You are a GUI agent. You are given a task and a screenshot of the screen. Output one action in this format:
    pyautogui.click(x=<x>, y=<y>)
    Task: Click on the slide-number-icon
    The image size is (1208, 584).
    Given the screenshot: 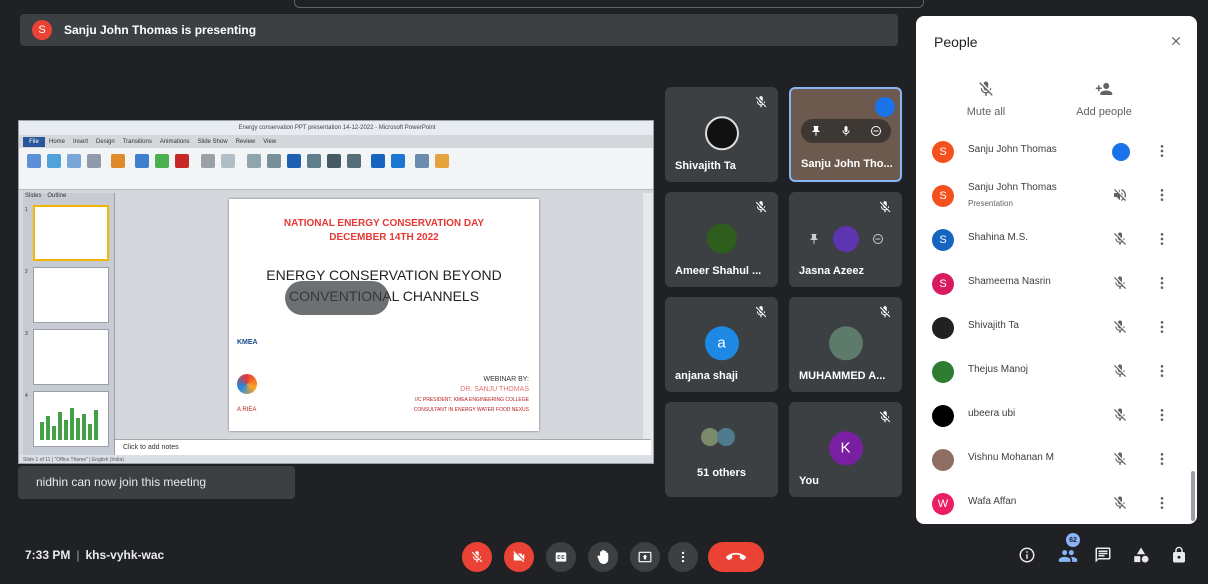 What is the action you would take?
    pyautogui.click(x=334, y=161)
    